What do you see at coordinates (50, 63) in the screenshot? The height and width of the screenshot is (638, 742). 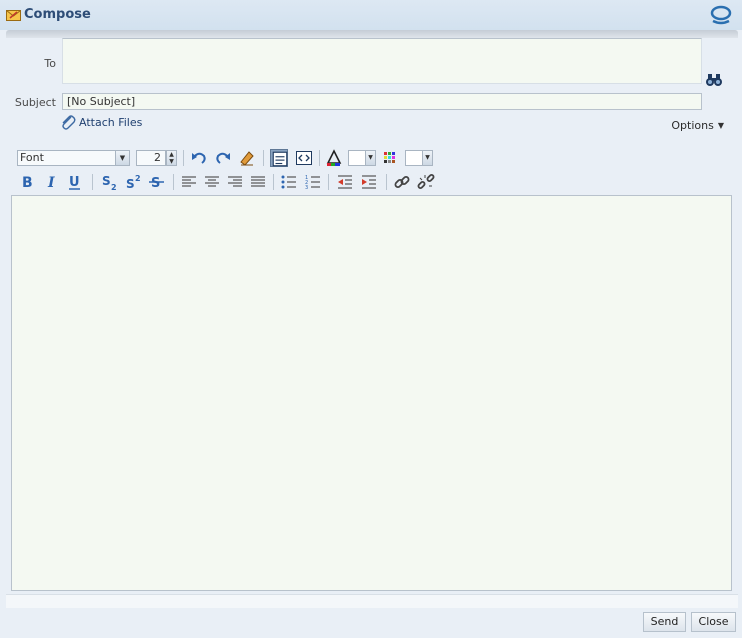 I see `to-label: To` at bounding box center [50, 63].